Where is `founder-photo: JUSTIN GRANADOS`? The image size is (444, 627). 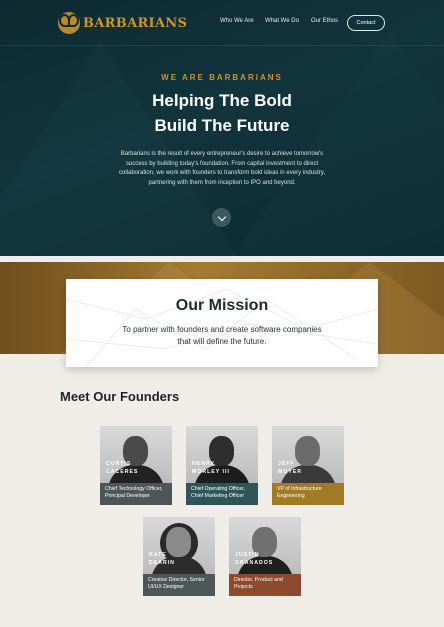
founder-photo: JUSTIN GRANADOS is located at coordinates (265, 545).